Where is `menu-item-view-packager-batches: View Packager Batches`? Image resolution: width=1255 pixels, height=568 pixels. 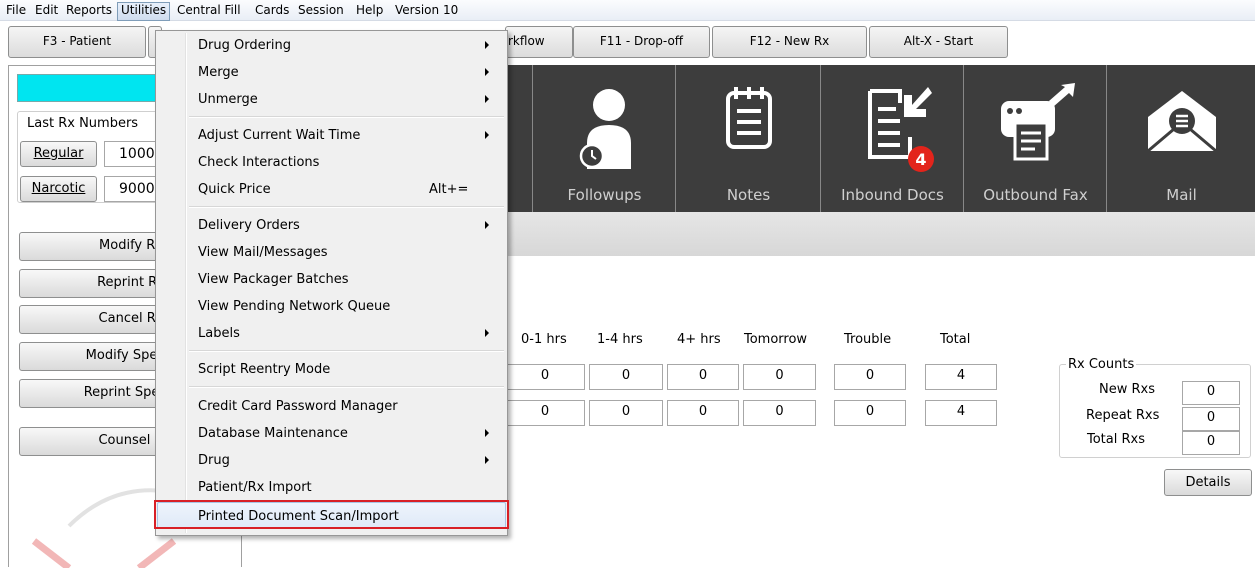 menu-item-view-packager-batches: View Packager Batches is located at coordinates (331, 279).